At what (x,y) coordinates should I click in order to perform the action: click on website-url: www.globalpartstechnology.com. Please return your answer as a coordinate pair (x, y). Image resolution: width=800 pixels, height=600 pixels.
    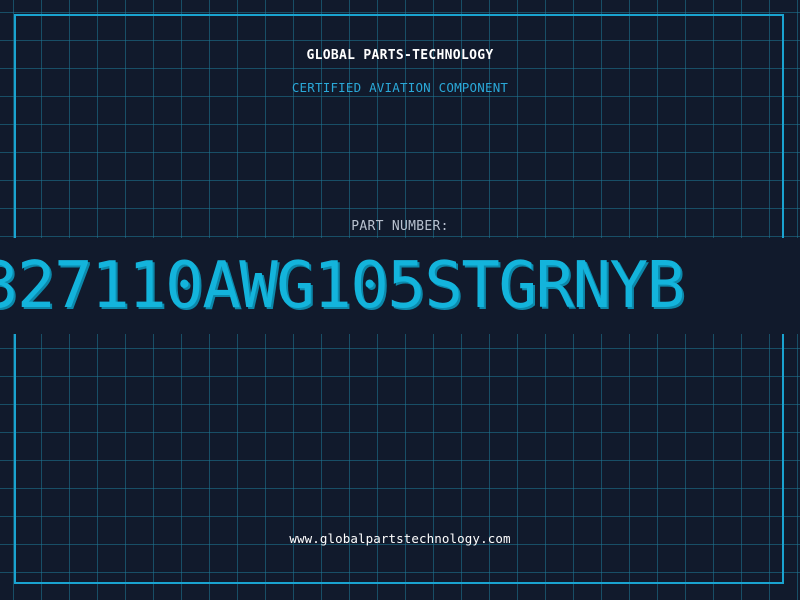
    Looking at the image, I should click on (400, 538).